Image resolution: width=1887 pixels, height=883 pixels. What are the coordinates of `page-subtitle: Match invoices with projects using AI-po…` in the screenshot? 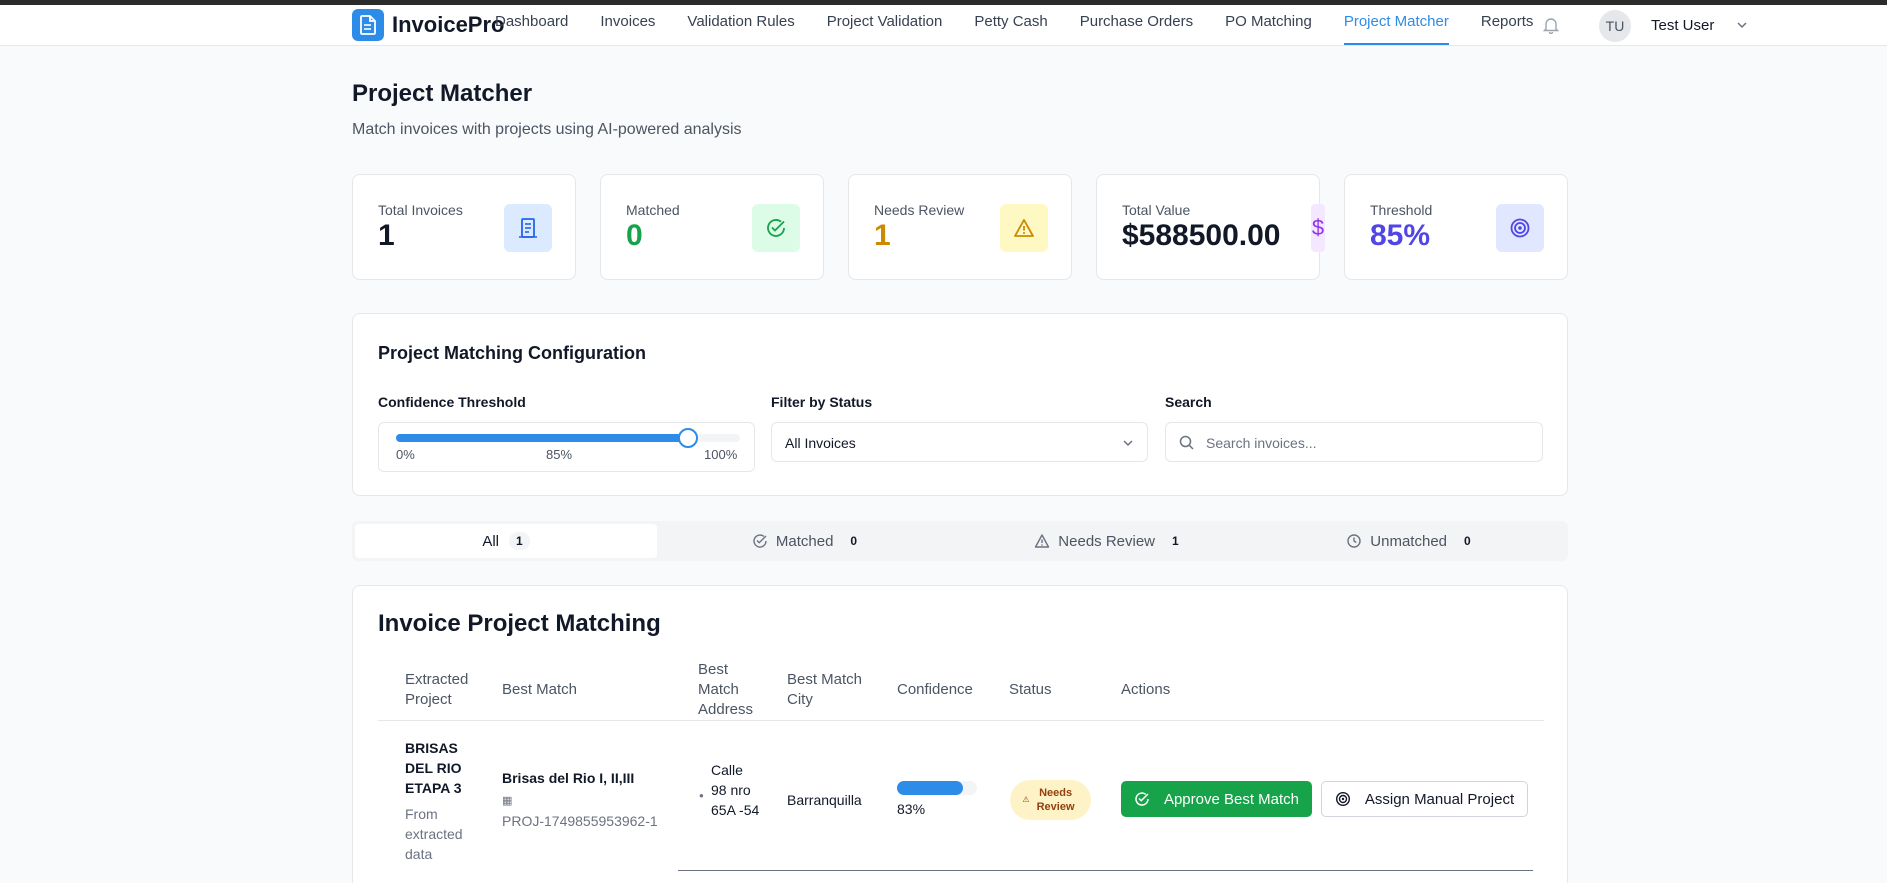 It's located at (547, 129).